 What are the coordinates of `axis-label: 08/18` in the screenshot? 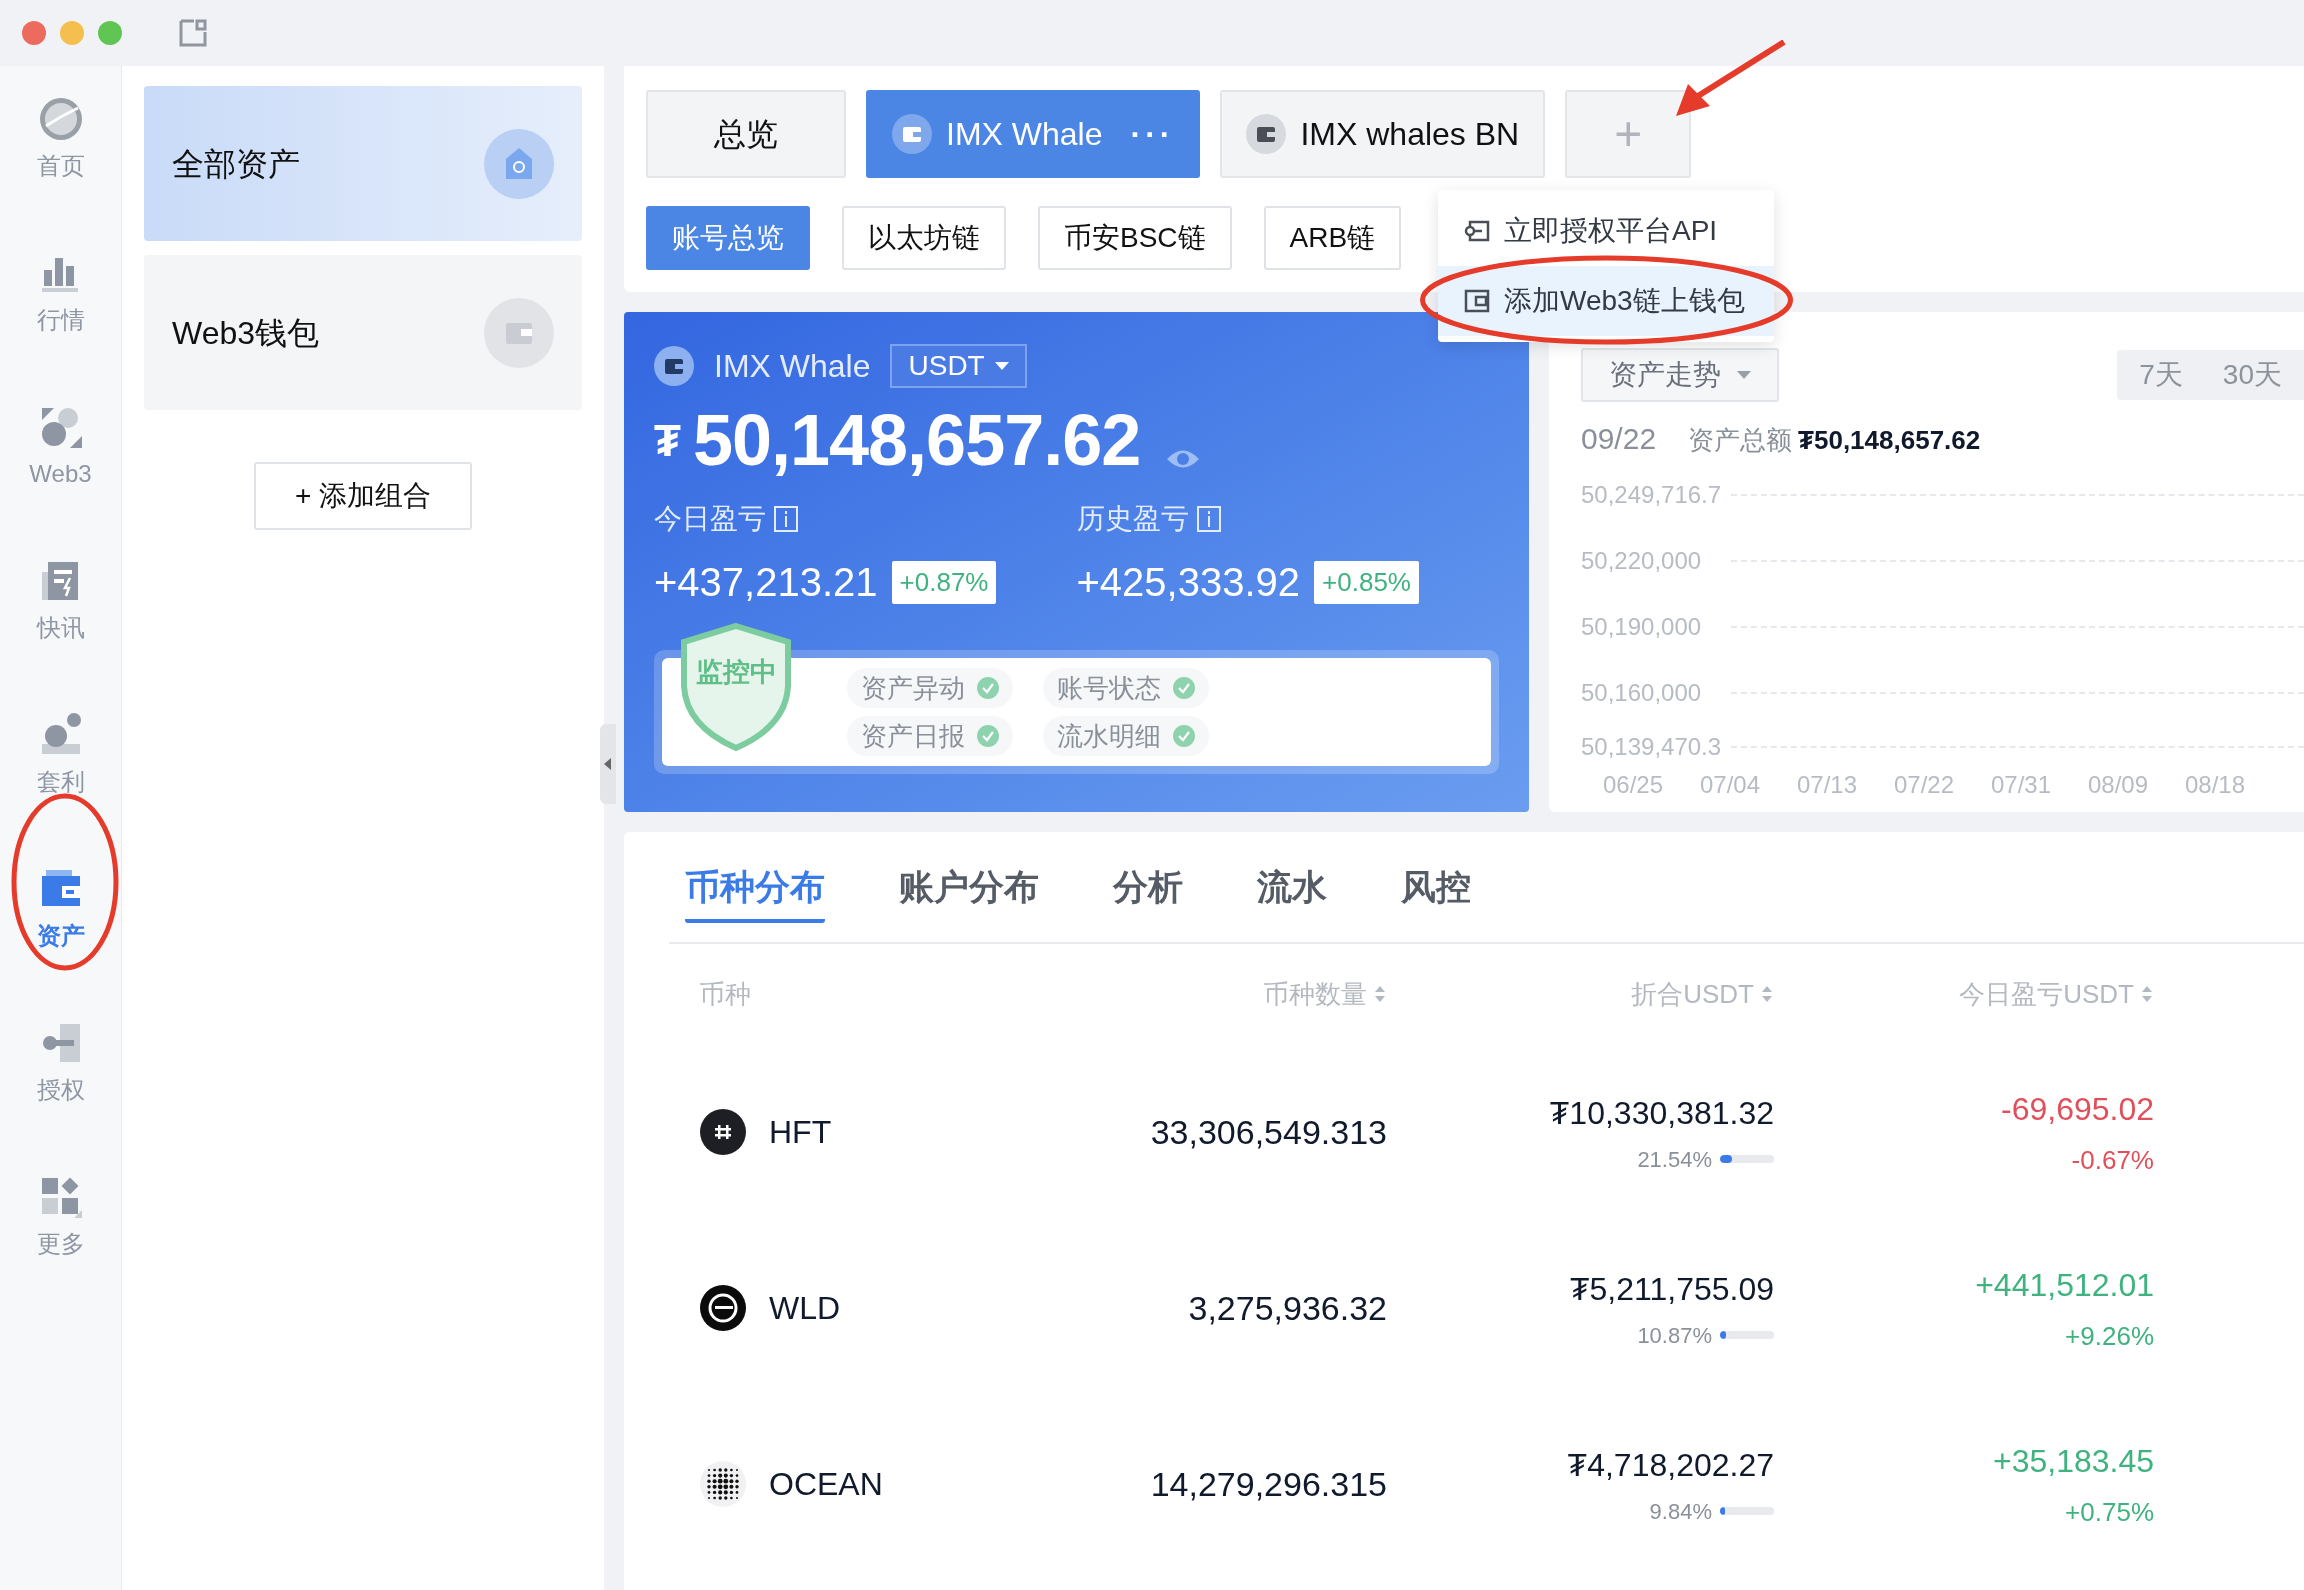 It's located at (2216, 785).